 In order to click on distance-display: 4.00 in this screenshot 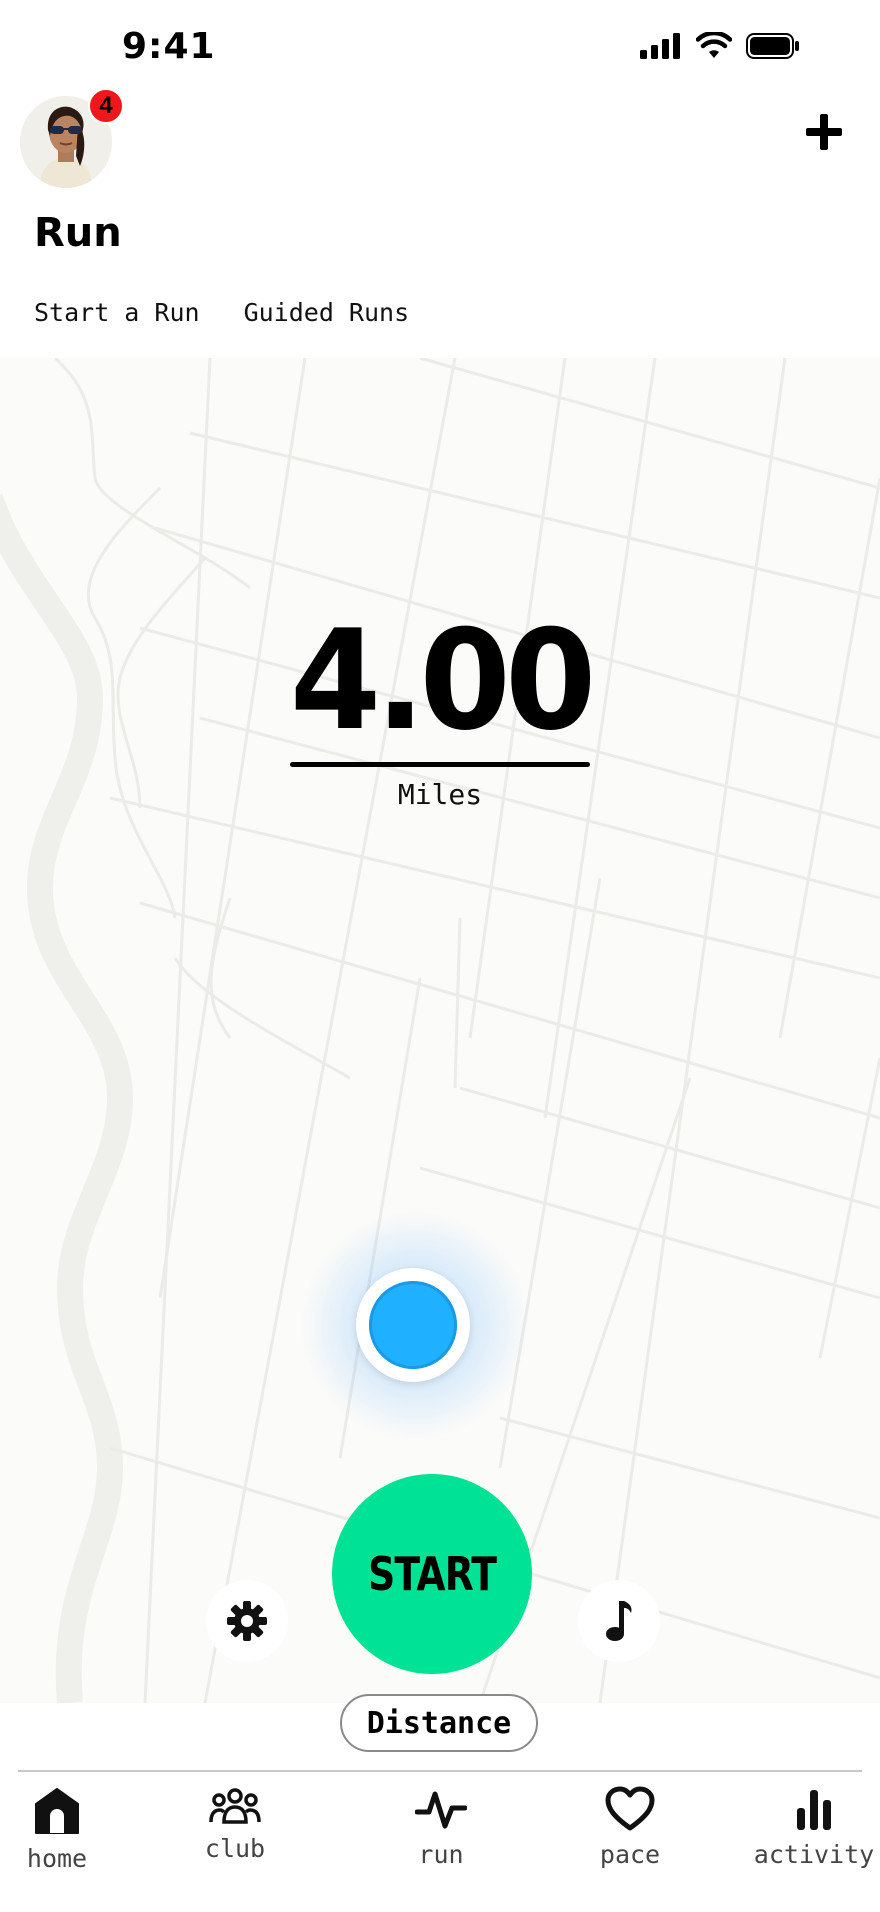, I will do `click(440, 681)`.